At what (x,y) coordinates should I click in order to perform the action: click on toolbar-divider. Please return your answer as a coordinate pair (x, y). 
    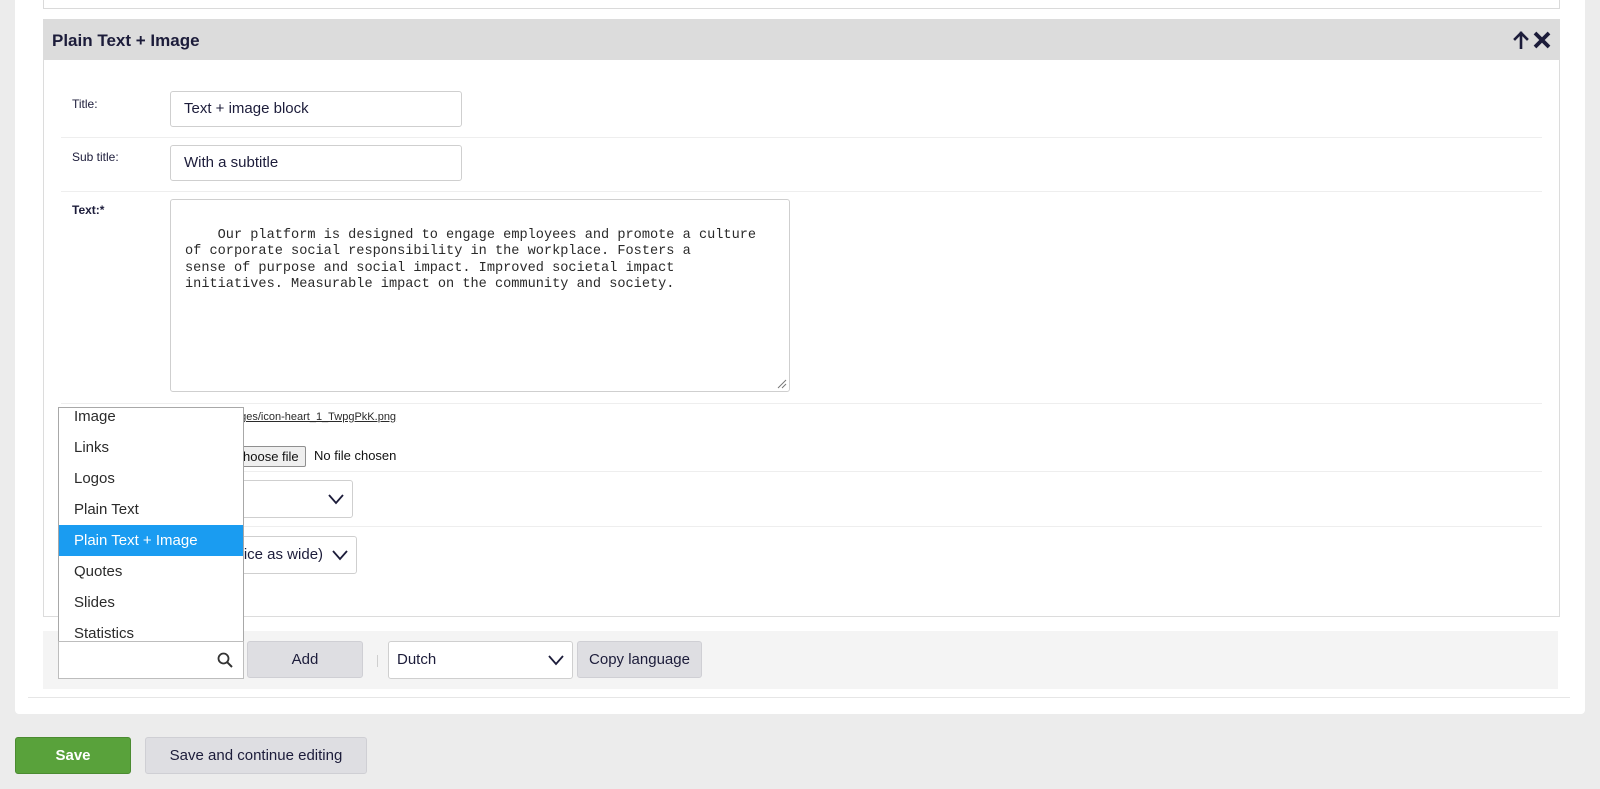
    Looking at the image, I should click on (377, 661).